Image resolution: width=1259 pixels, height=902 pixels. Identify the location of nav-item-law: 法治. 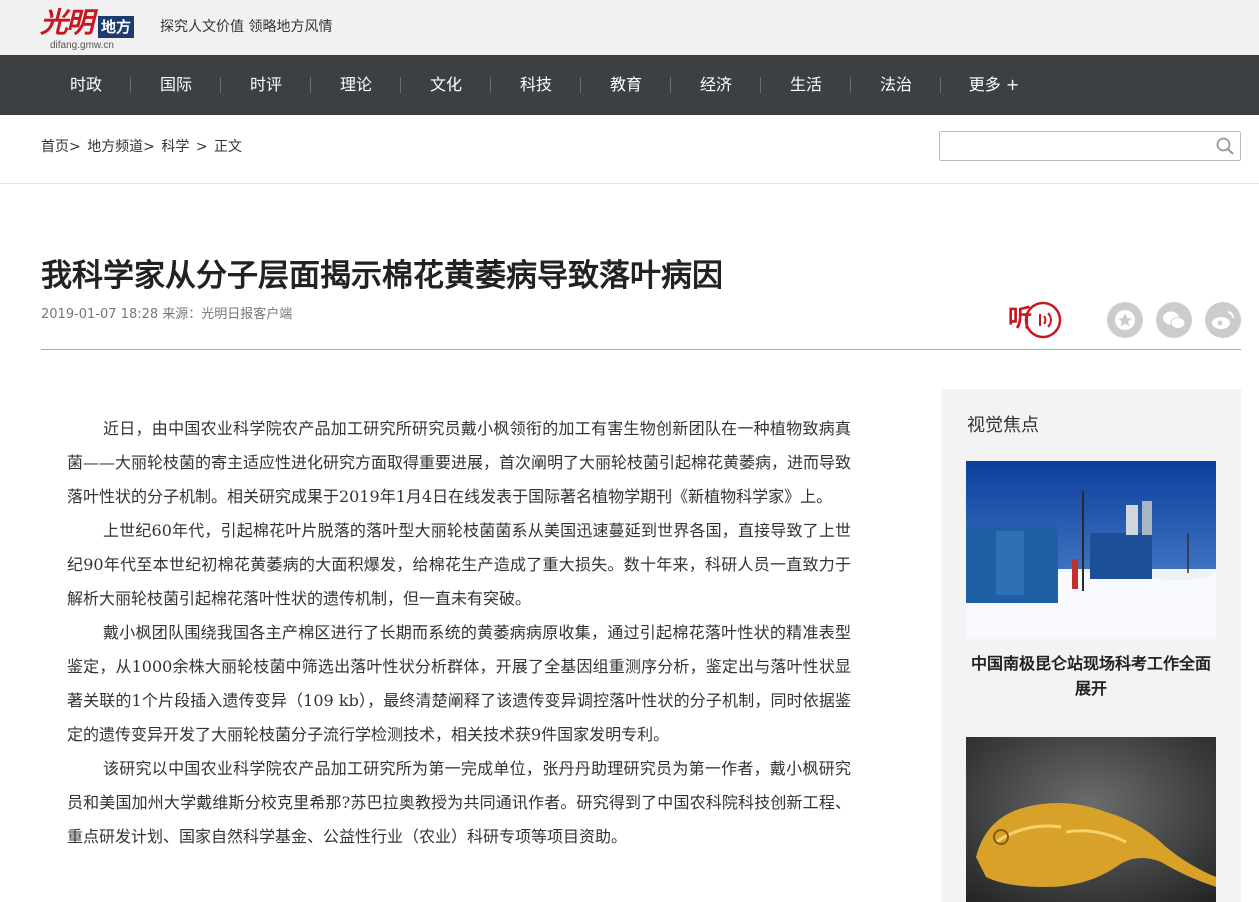
(896, 85).